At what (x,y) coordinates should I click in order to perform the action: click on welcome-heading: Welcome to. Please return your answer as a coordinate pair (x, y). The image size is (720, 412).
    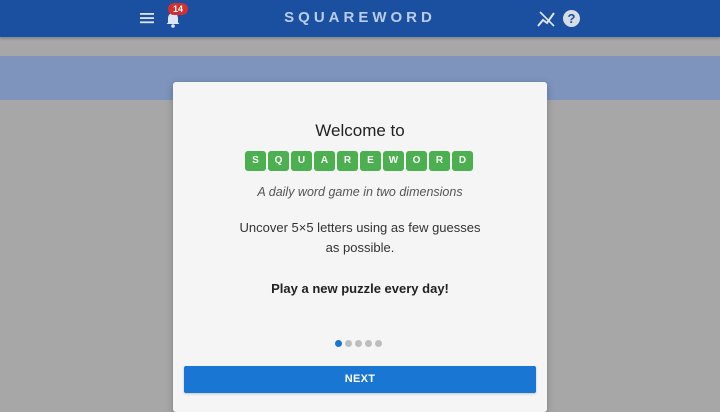
    Looking at the image, I should click on (360, 130).